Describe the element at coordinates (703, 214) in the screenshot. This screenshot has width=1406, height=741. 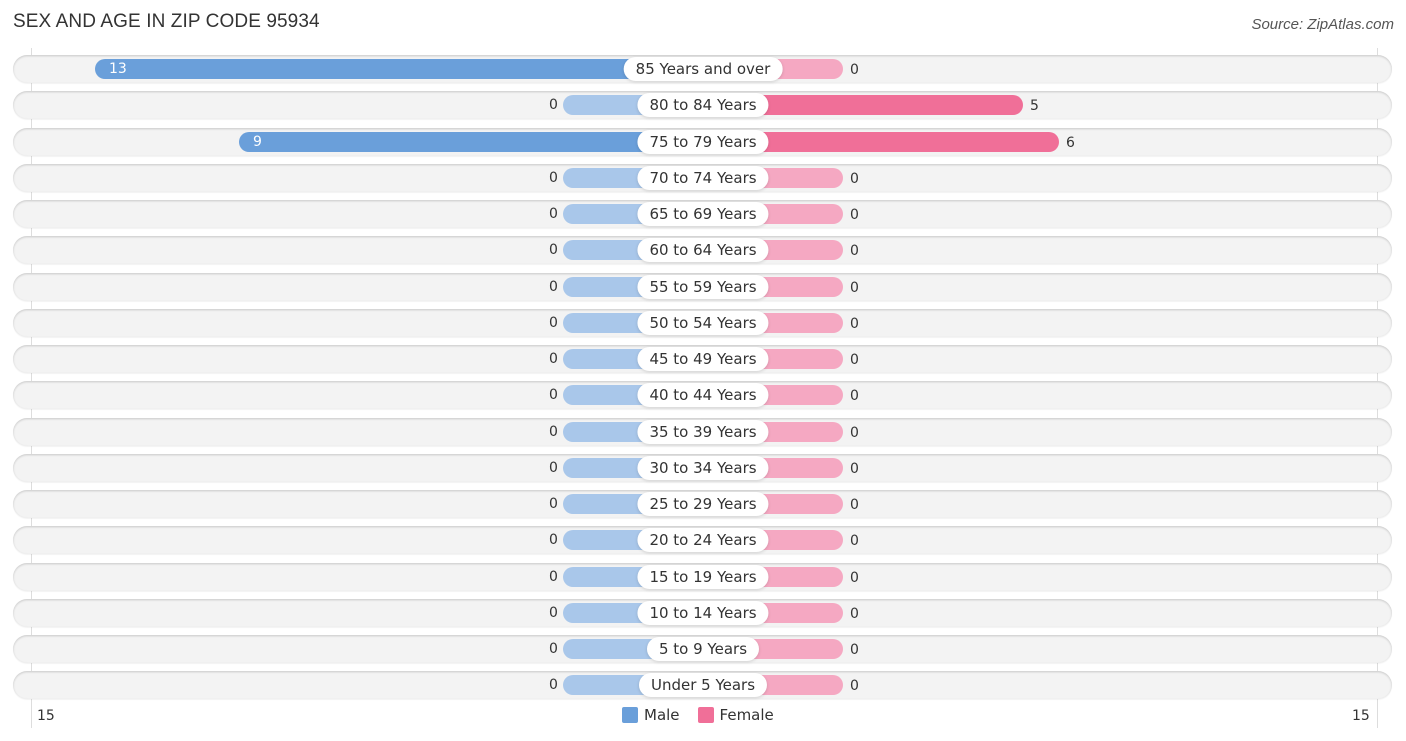
I see `category-label: 65 to 69 Years` at that location.